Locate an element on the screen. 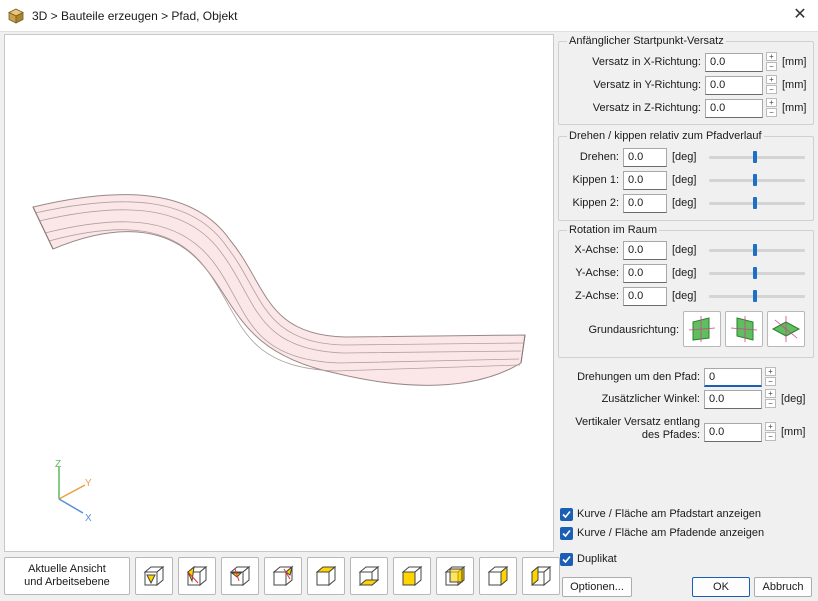 This screenshot has height=601, width=818. rotation-space-title: Rotation im Raum is located at coordinates (613, 230).